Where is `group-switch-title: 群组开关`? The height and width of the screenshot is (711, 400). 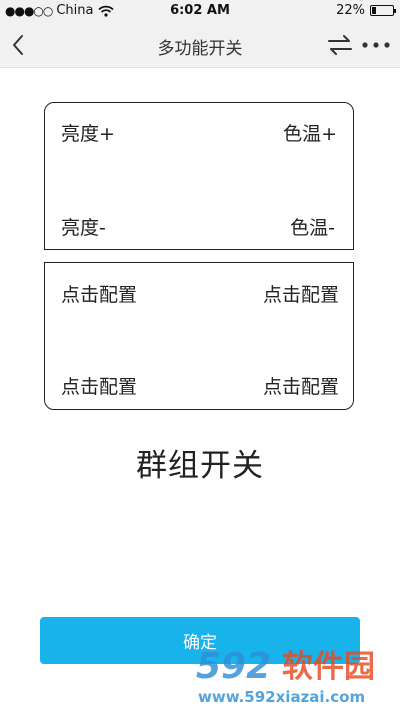
group-switch-title: 群组开关 is located at coordinates (200, 466).